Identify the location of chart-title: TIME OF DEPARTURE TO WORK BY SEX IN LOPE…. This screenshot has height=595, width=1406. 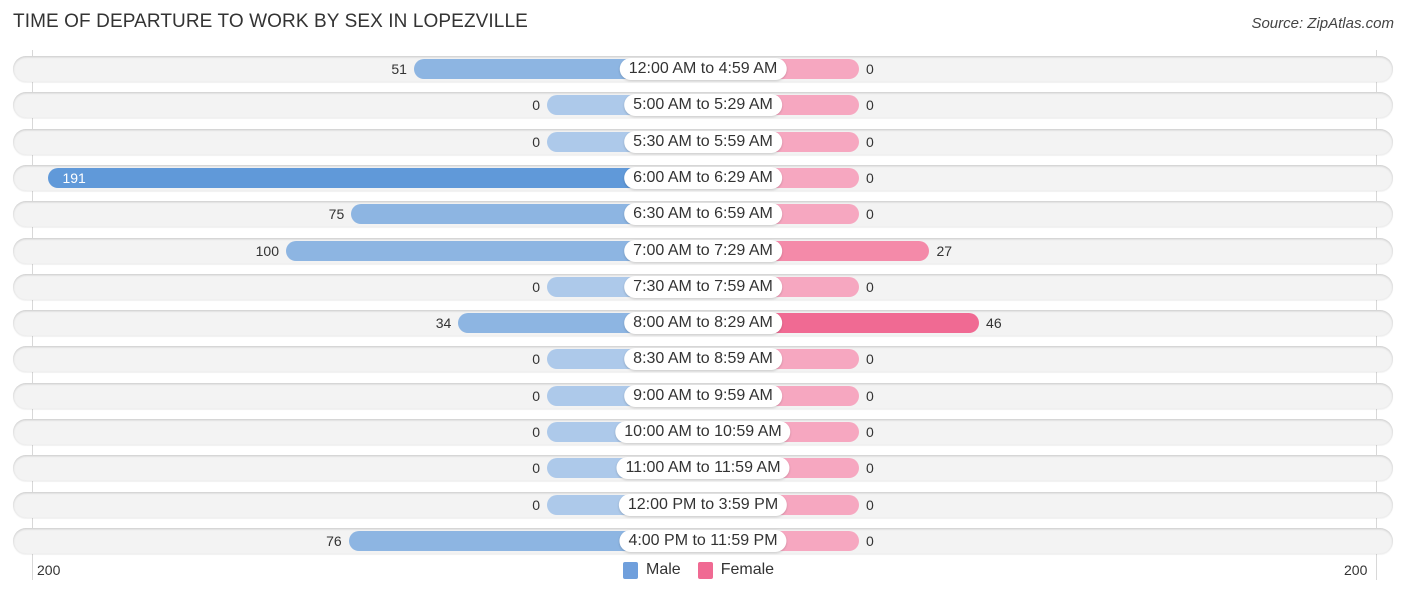
(270, 21).